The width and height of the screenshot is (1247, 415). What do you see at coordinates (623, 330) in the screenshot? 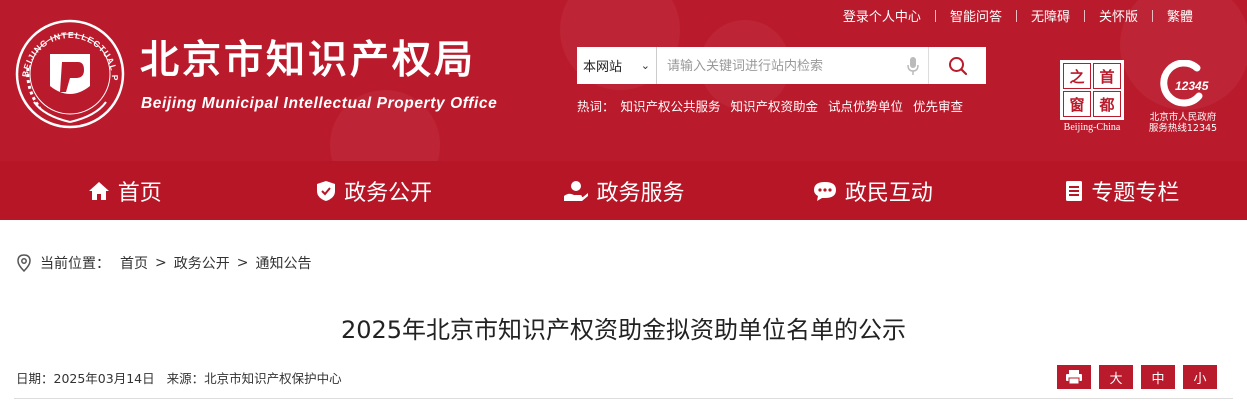
I see `article-title: 2025年北京市知识产权资助金拟资助单位名单的公示` at bounding box center [623, 330].